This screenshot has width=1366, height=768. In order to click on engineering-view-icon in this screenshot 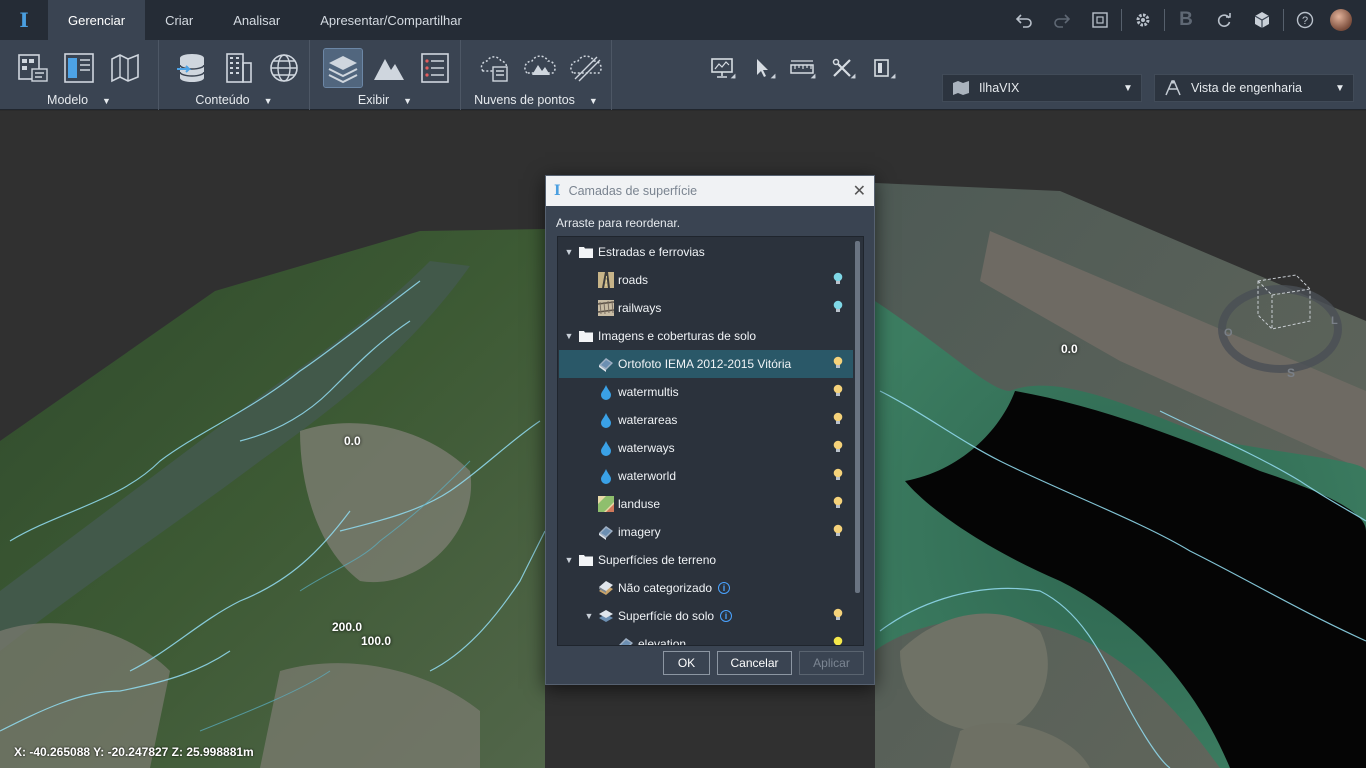, I will do `click(1173, 88)`.